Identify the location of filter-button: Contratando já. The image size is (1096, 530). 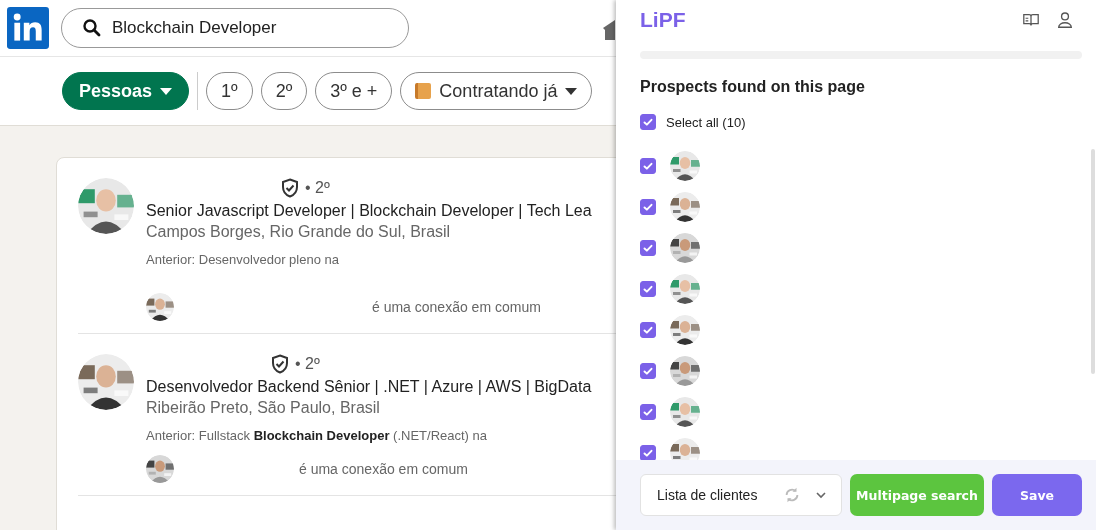
(496, 91).